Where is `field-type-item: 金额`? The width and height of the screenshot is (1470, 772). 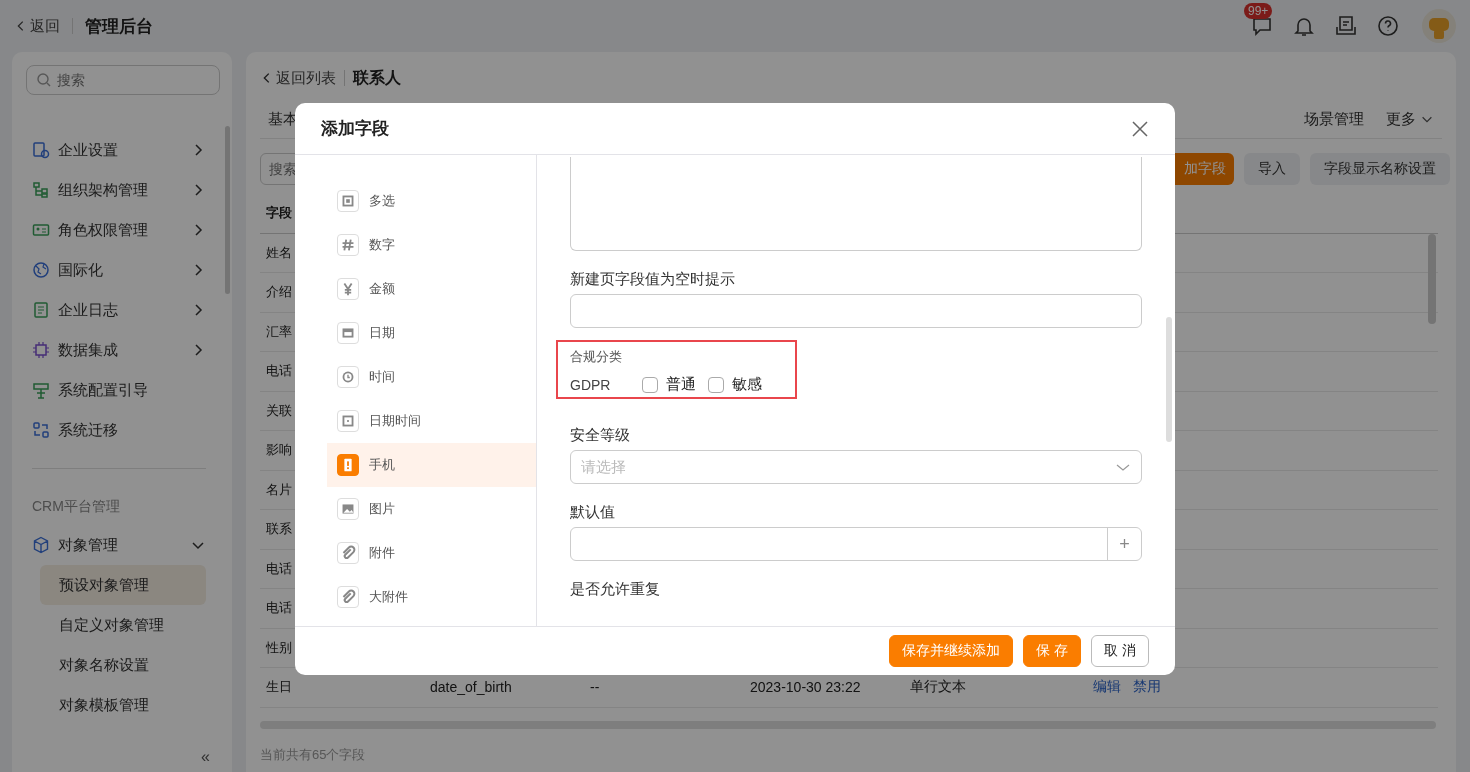
field-type-item: 金额 is located at coordinates (431, 289).